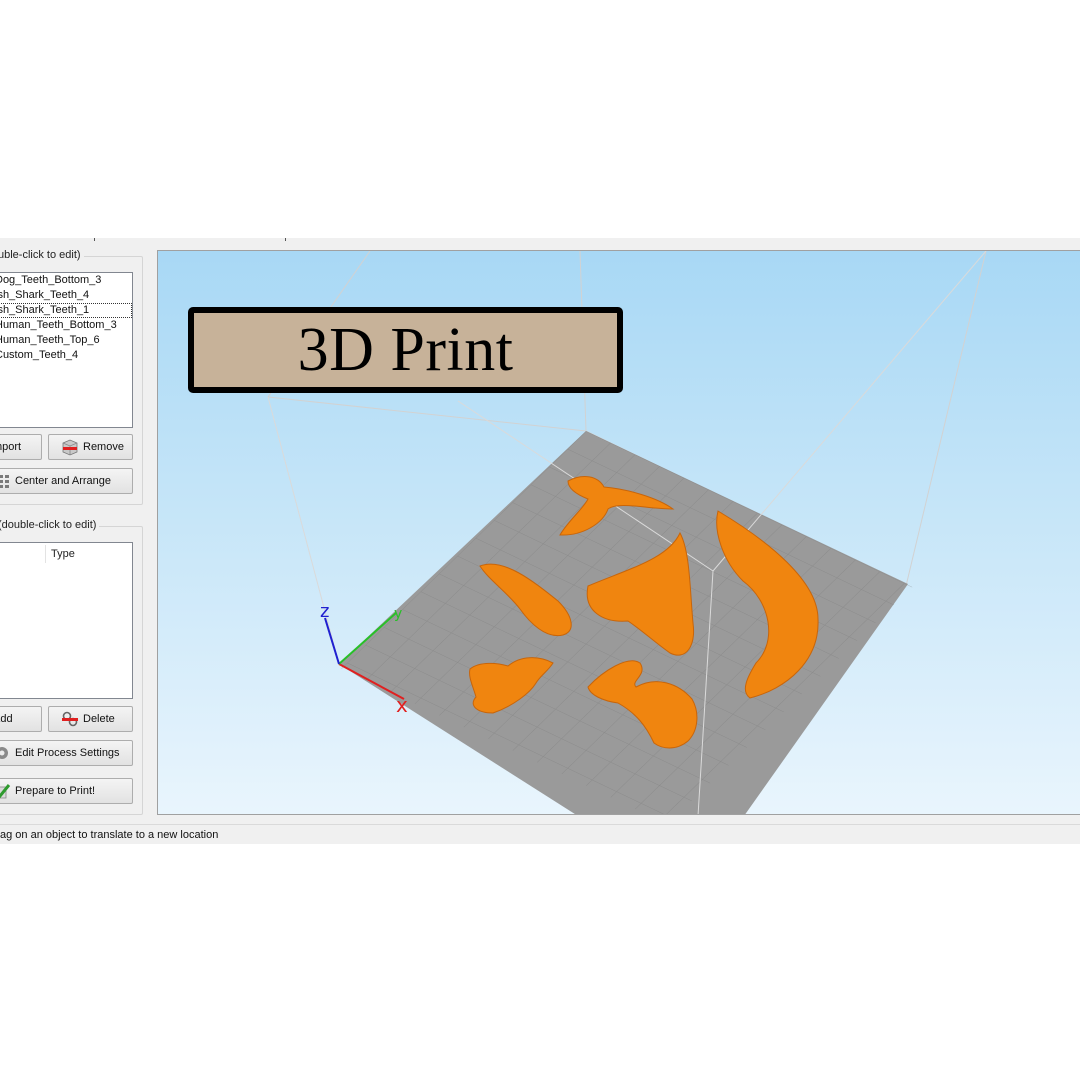 This screenshot has height=1080, width=1080. Describe the element at coordinates (103, 447) in the screenshot. I see `remove-label: Remove` at that location.